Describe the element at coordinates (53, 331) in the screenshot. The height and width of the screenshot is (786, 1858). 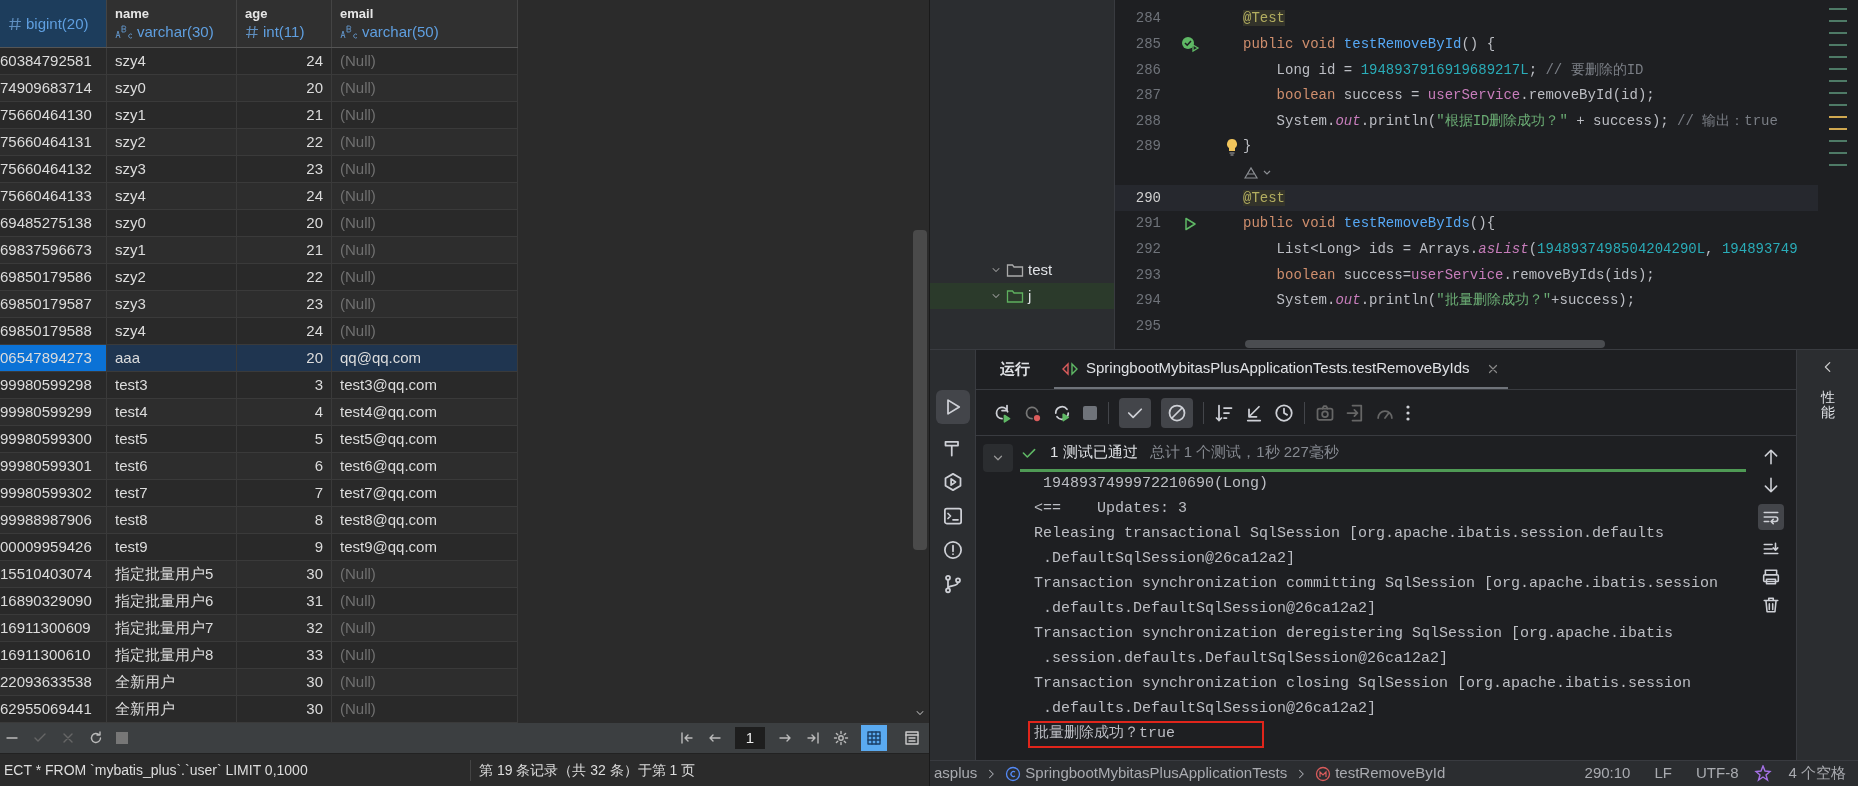
I see `table-cell: 69850179588` at that location.